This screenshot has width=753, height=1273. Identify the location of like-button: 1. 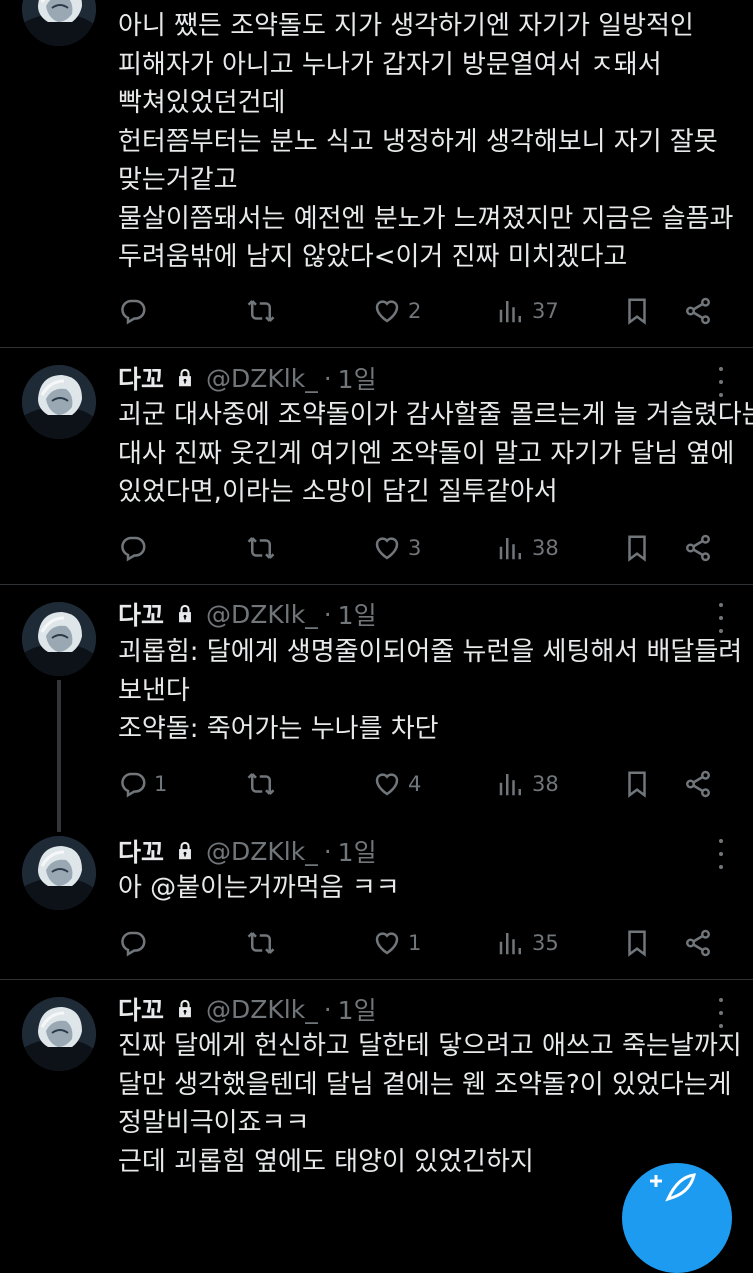
(396, 943).